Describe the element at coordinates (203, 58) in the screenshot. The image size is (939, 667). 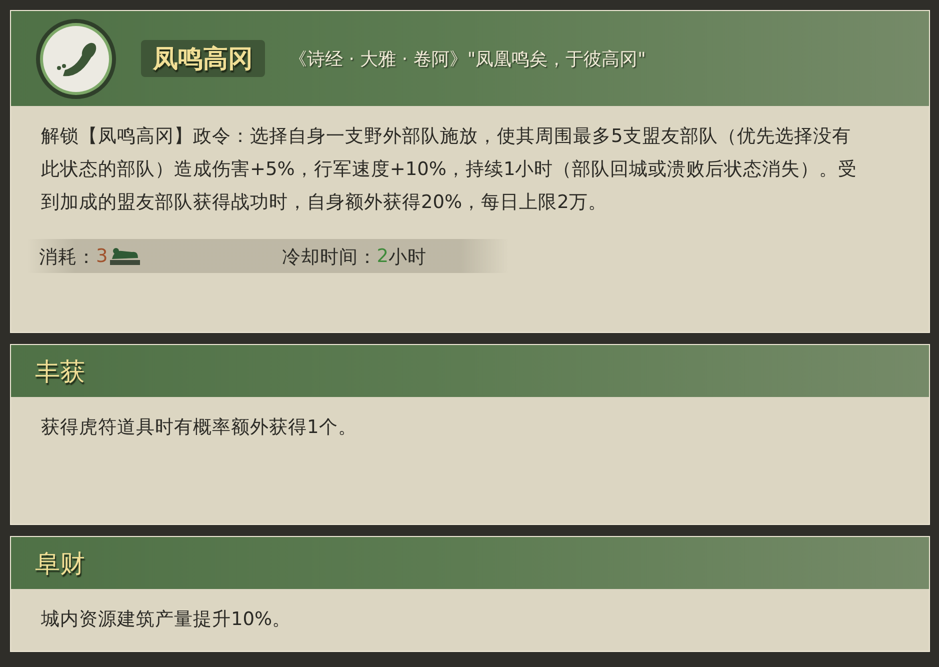
I see `skill-title: 凤鸣高冈` at that location.